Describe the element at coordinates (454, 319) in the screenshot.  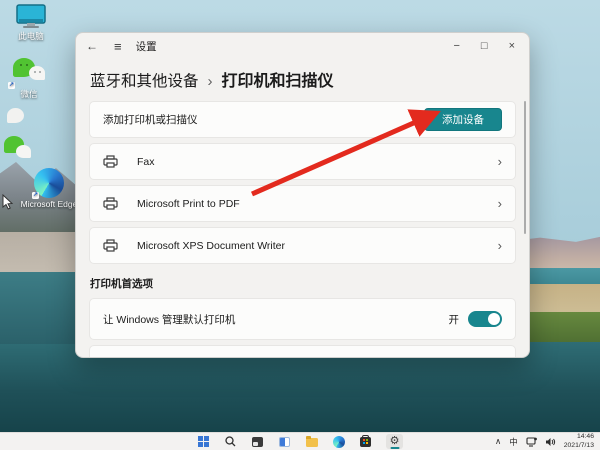
I see `toggle-state-label: 开` at that location.